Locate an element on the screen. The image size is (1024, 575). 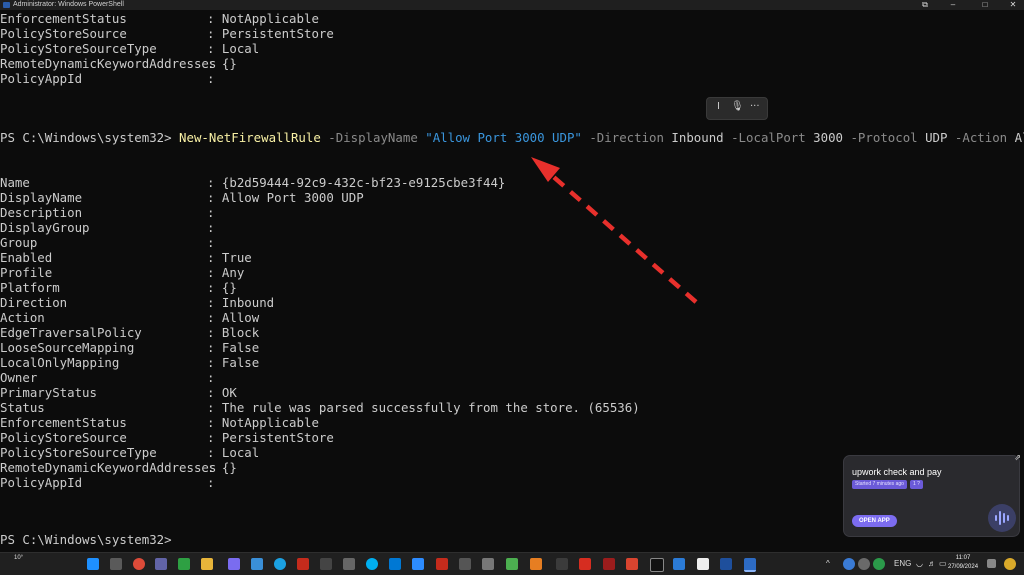
weather-widget: 10° is located at coordinates (18, 558).